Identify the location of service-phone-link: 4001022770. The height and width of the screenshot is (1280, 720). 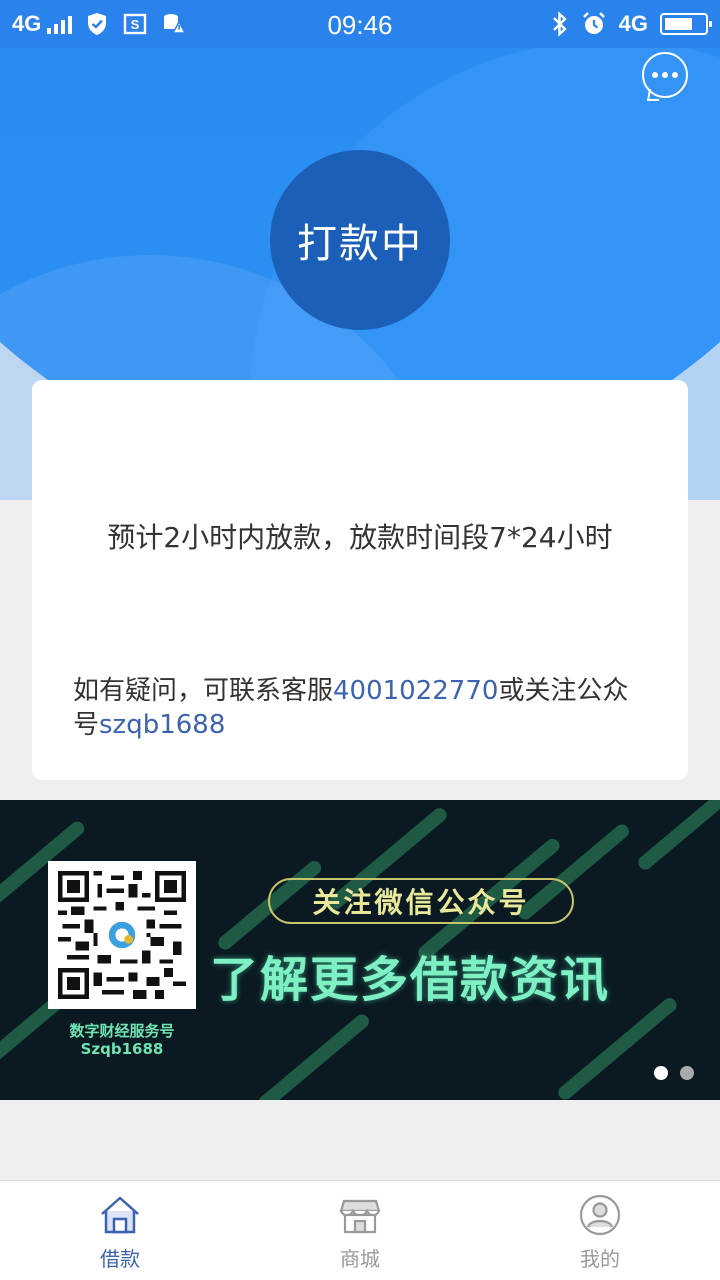
(415, 691).